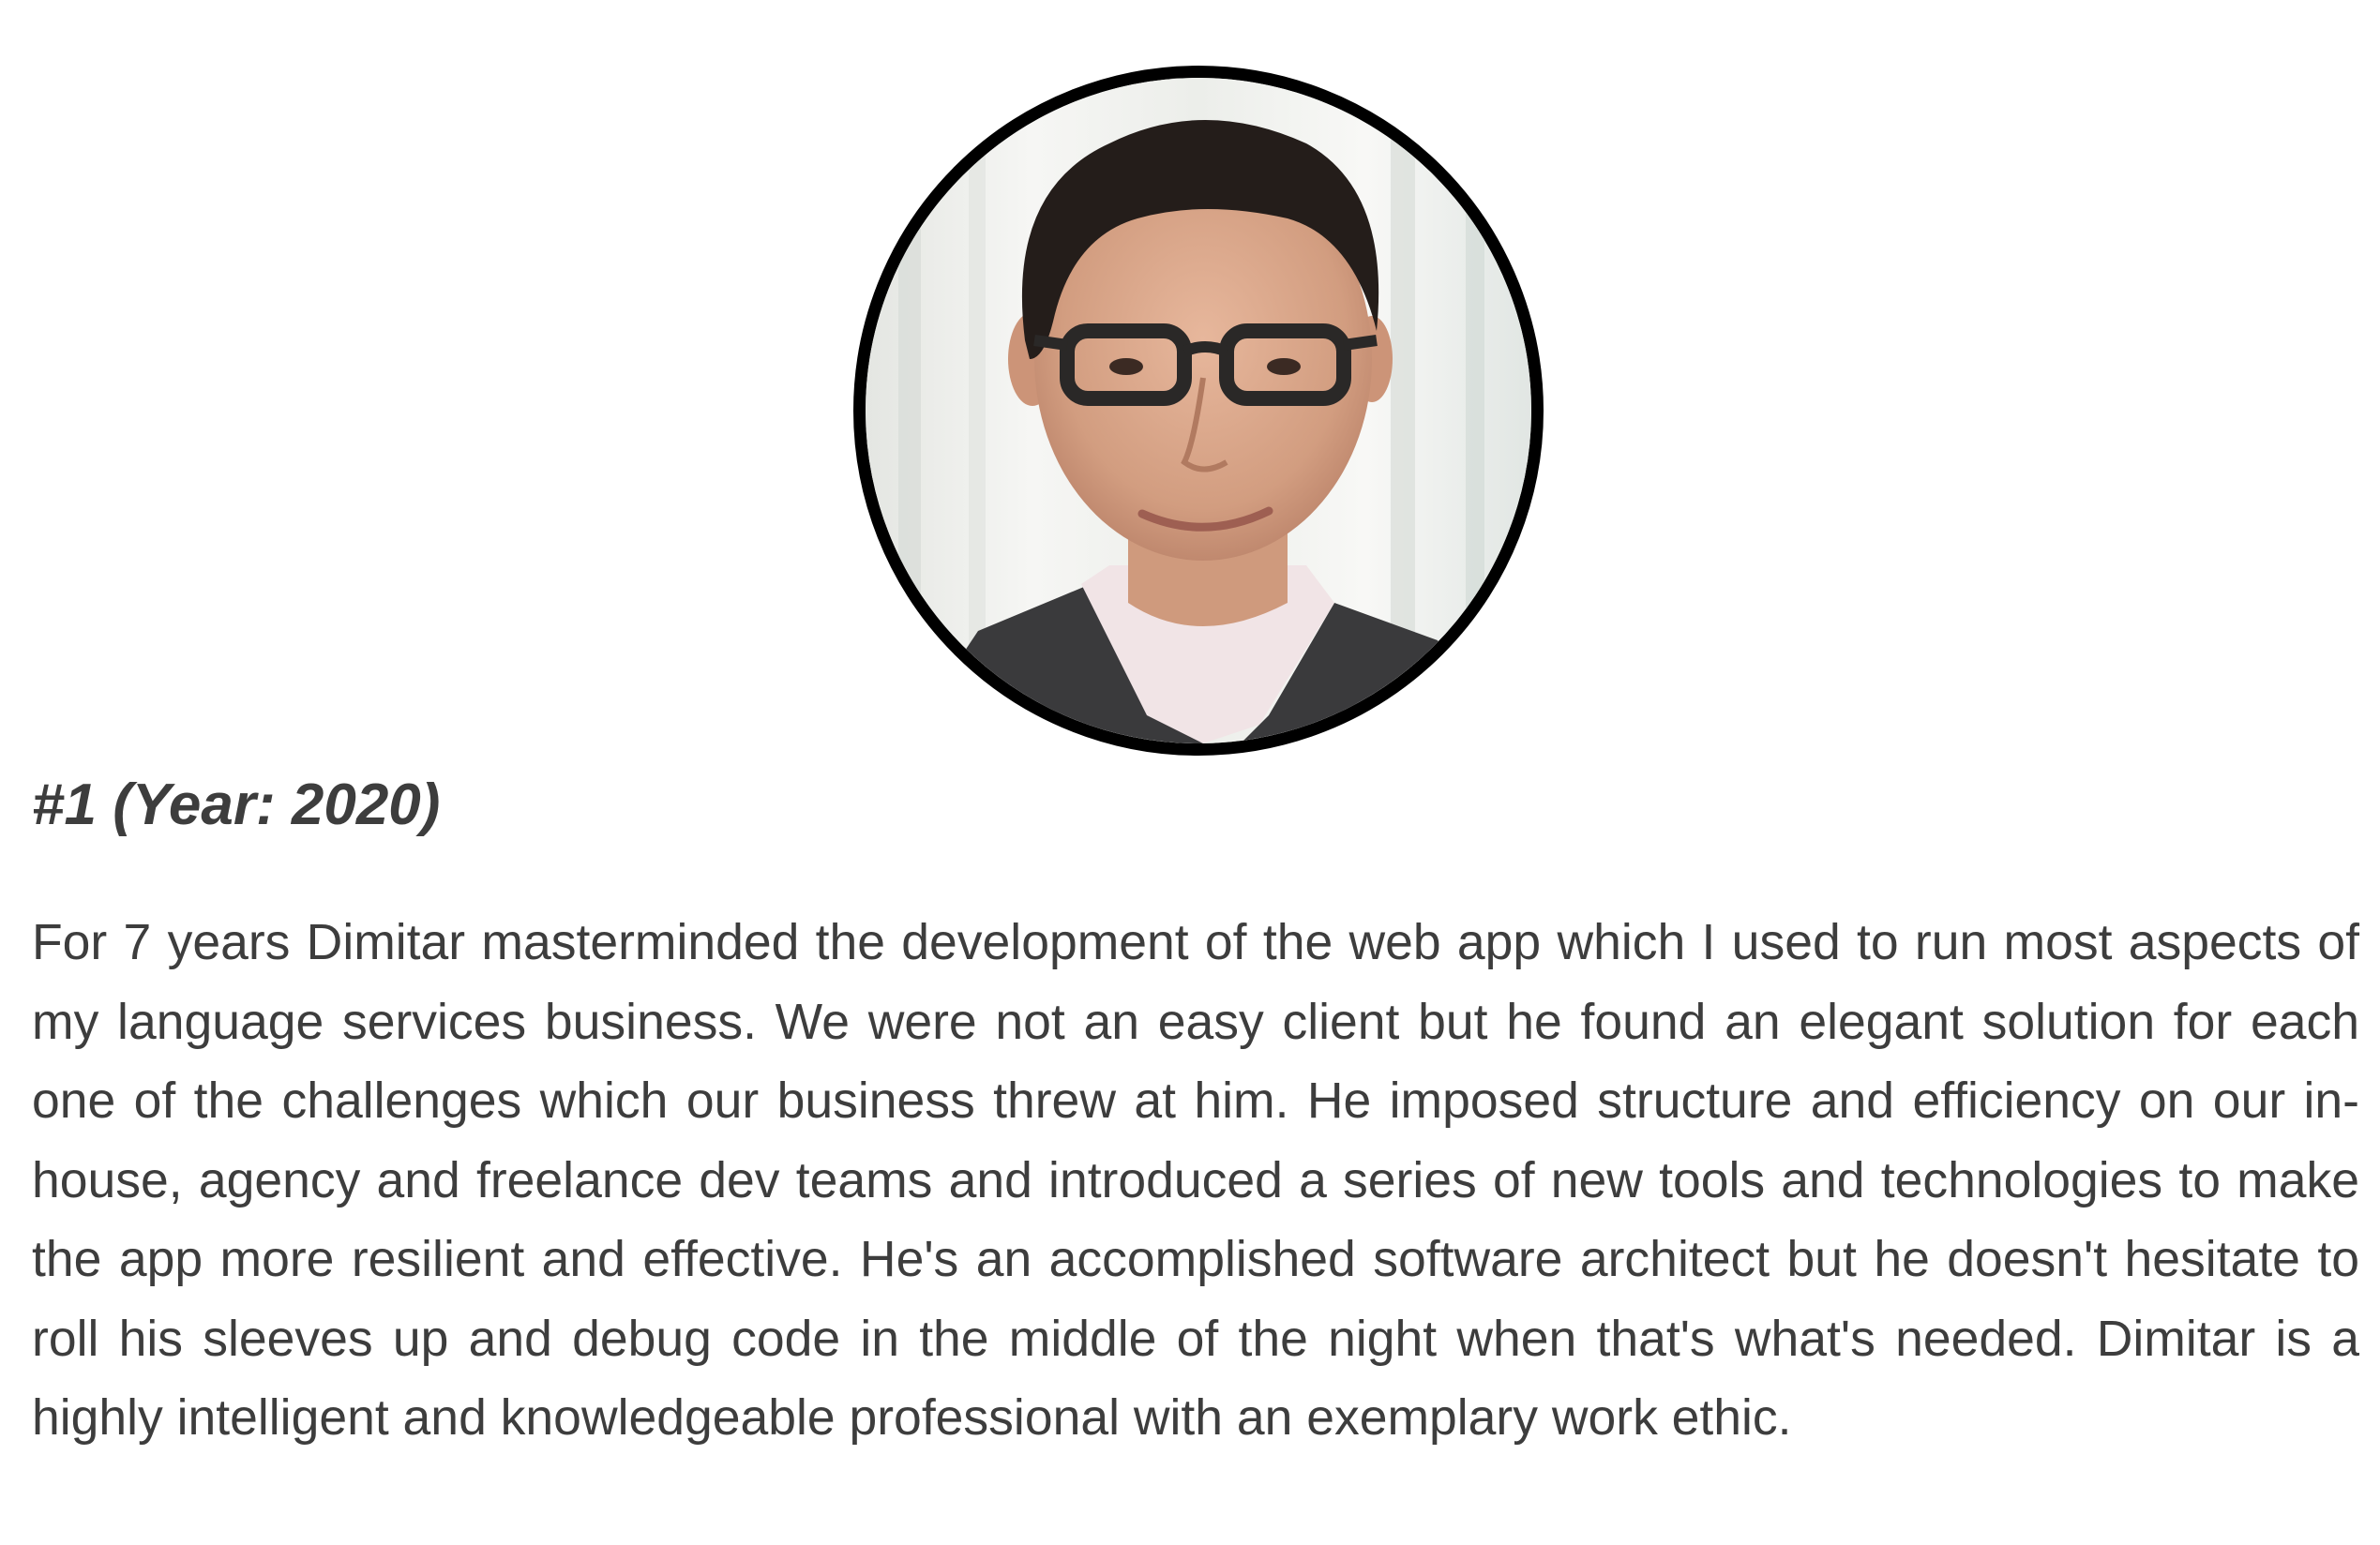 This screenshot has width=2380, height=1545. What do you see at coordinates (236, 804) in the screenshot?
I see `testimonial-title: #1 (Year: 2020)` at bounding box center [236, 804].